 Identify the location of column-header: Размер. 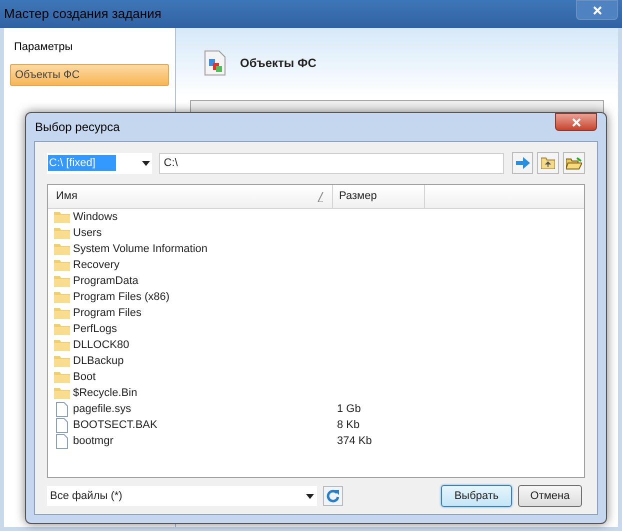
(379, 196).